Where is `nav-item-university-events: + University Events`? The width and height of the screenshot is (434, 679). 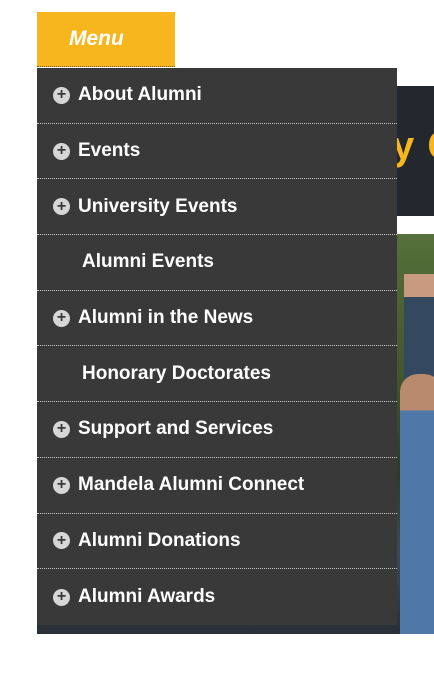
nav-item-university-events: + University Events is located at coordinates (217, 207).